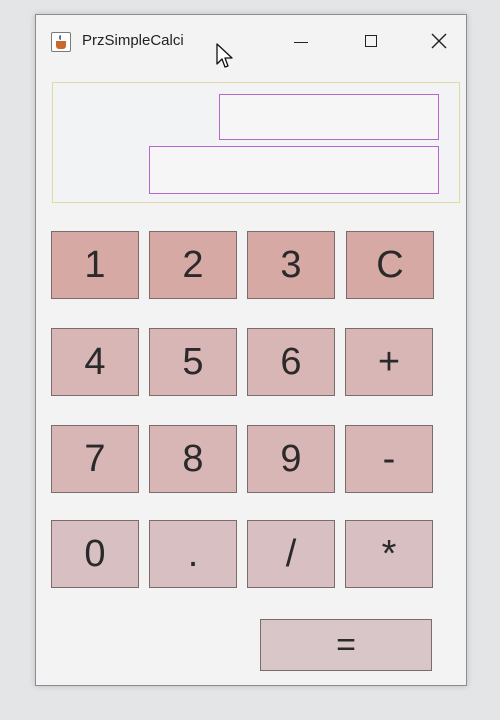 This screenshot has height=720, width=500. I want to click on key-4-button: 4, so click(95, 362).